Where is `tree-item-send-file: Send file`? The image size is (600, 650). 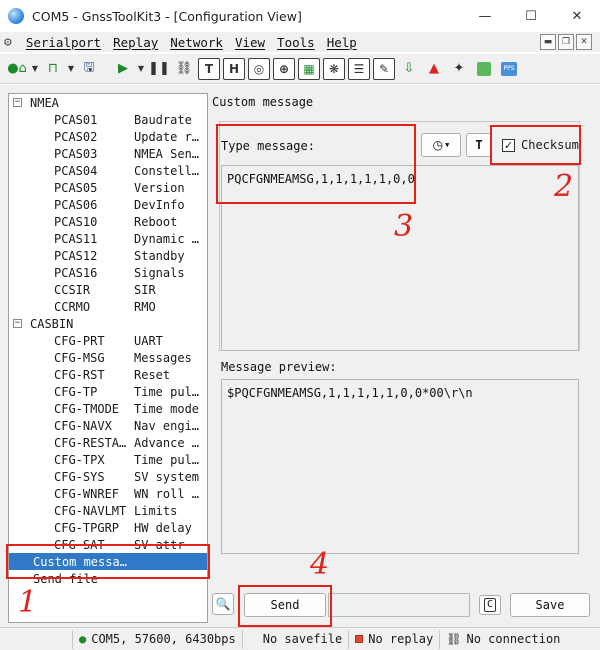
tree-item-send-file: Send file is located at coordinates (108, 578).